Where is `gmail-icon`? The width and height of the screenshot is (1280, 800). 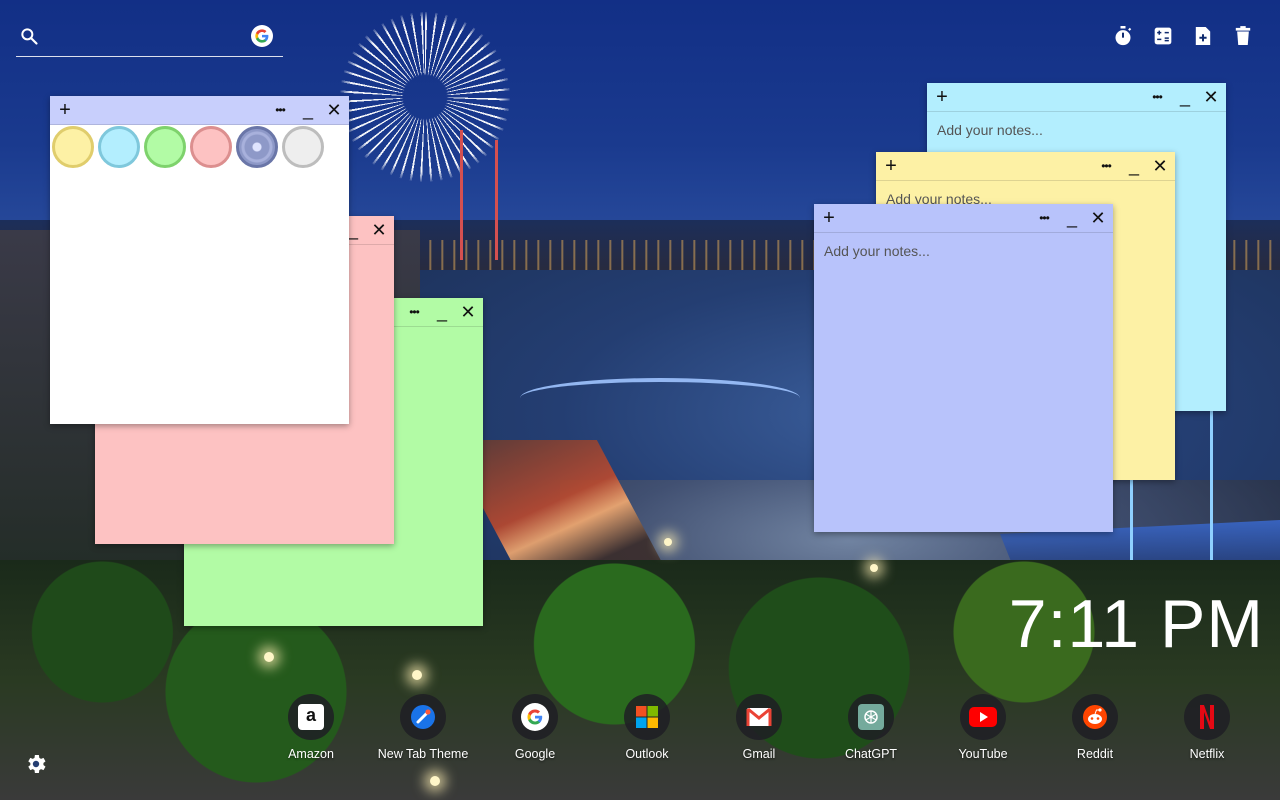 gmail-icon is located at coordinates (759, 717).